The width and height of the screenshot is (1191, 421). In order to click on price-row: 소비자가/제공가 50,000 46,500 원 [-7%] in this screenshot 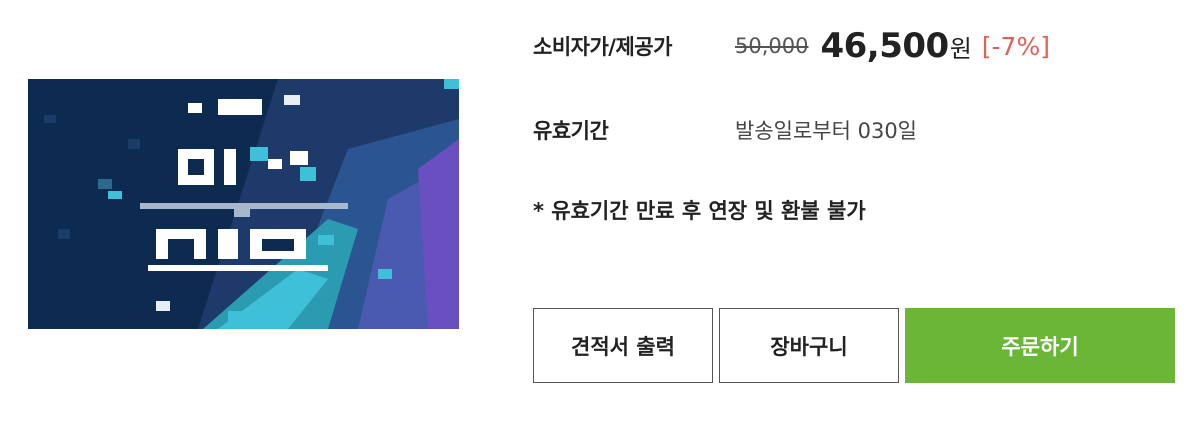, I will do `click(791, 46)`.